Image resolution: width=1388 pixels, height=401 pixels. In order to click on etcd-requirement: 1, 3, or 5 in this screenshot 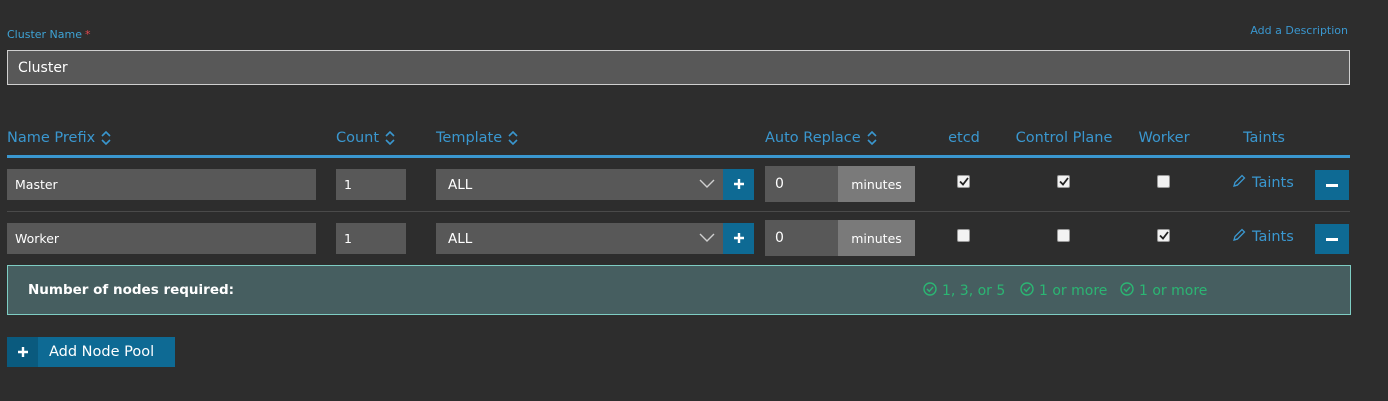, I will do `click(964, 291)`.